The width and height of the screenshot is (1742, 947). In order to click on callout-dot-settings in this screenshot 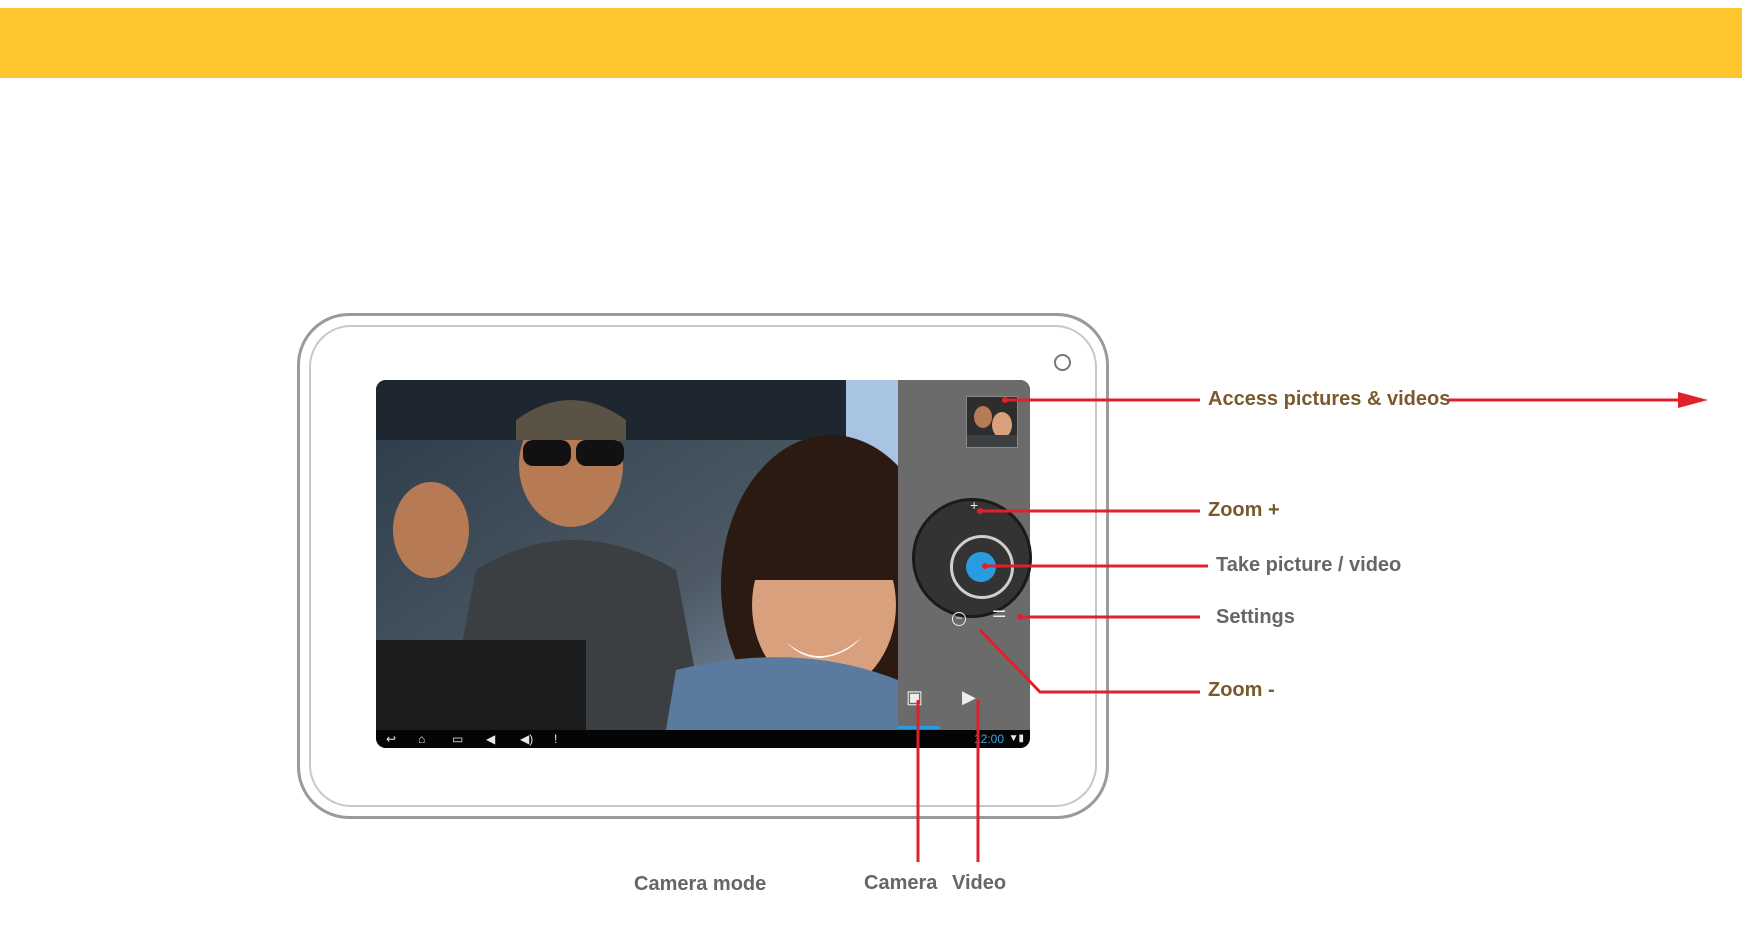, I will do `click(1020, 617)`.